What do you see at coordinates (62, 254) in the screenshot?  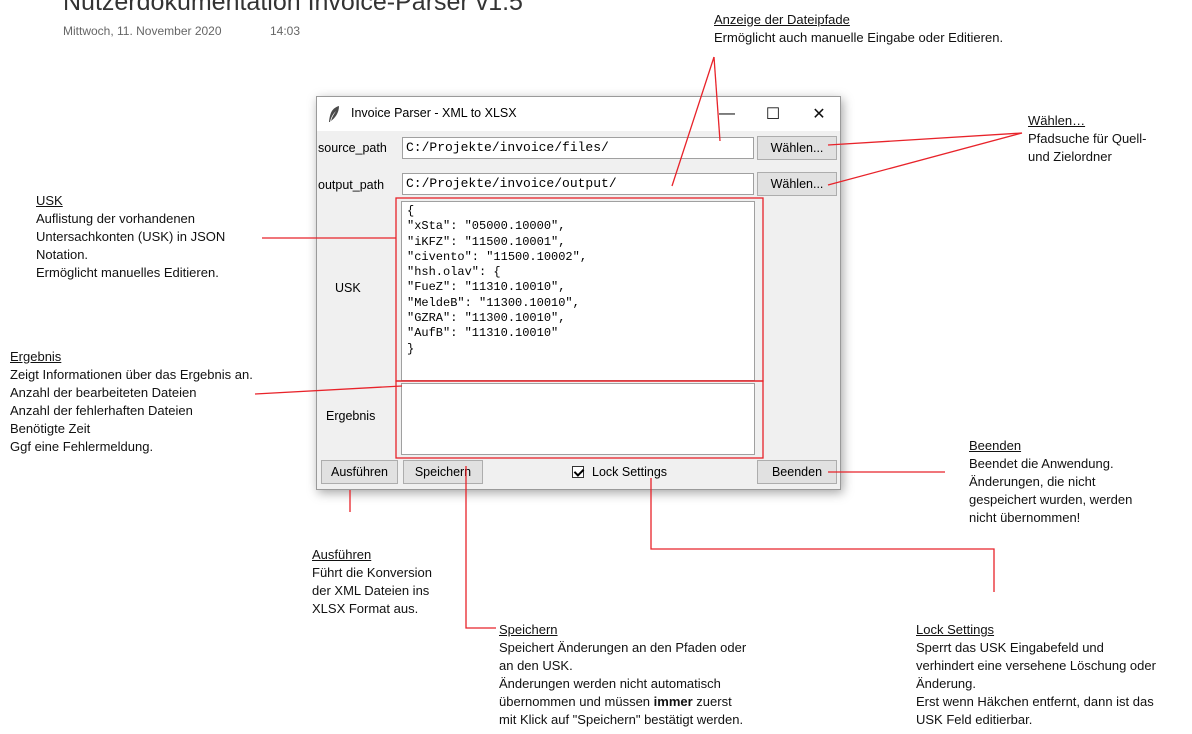 I see `annotation-text: Notation.` at bounding box center [62, 254].